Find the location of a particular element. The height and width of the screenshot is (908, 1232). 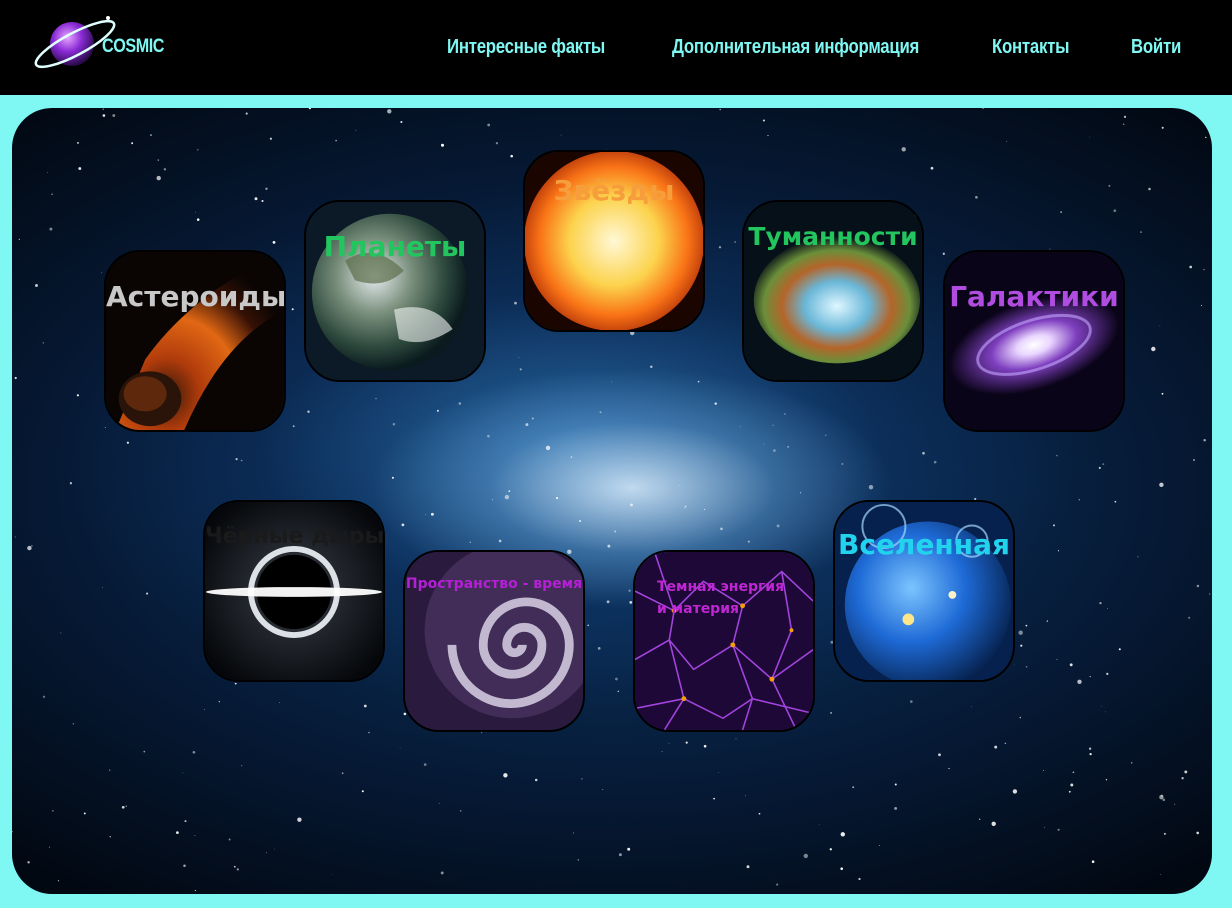

topic-galaxies: Галактики is located at coordinates (1034, 341).